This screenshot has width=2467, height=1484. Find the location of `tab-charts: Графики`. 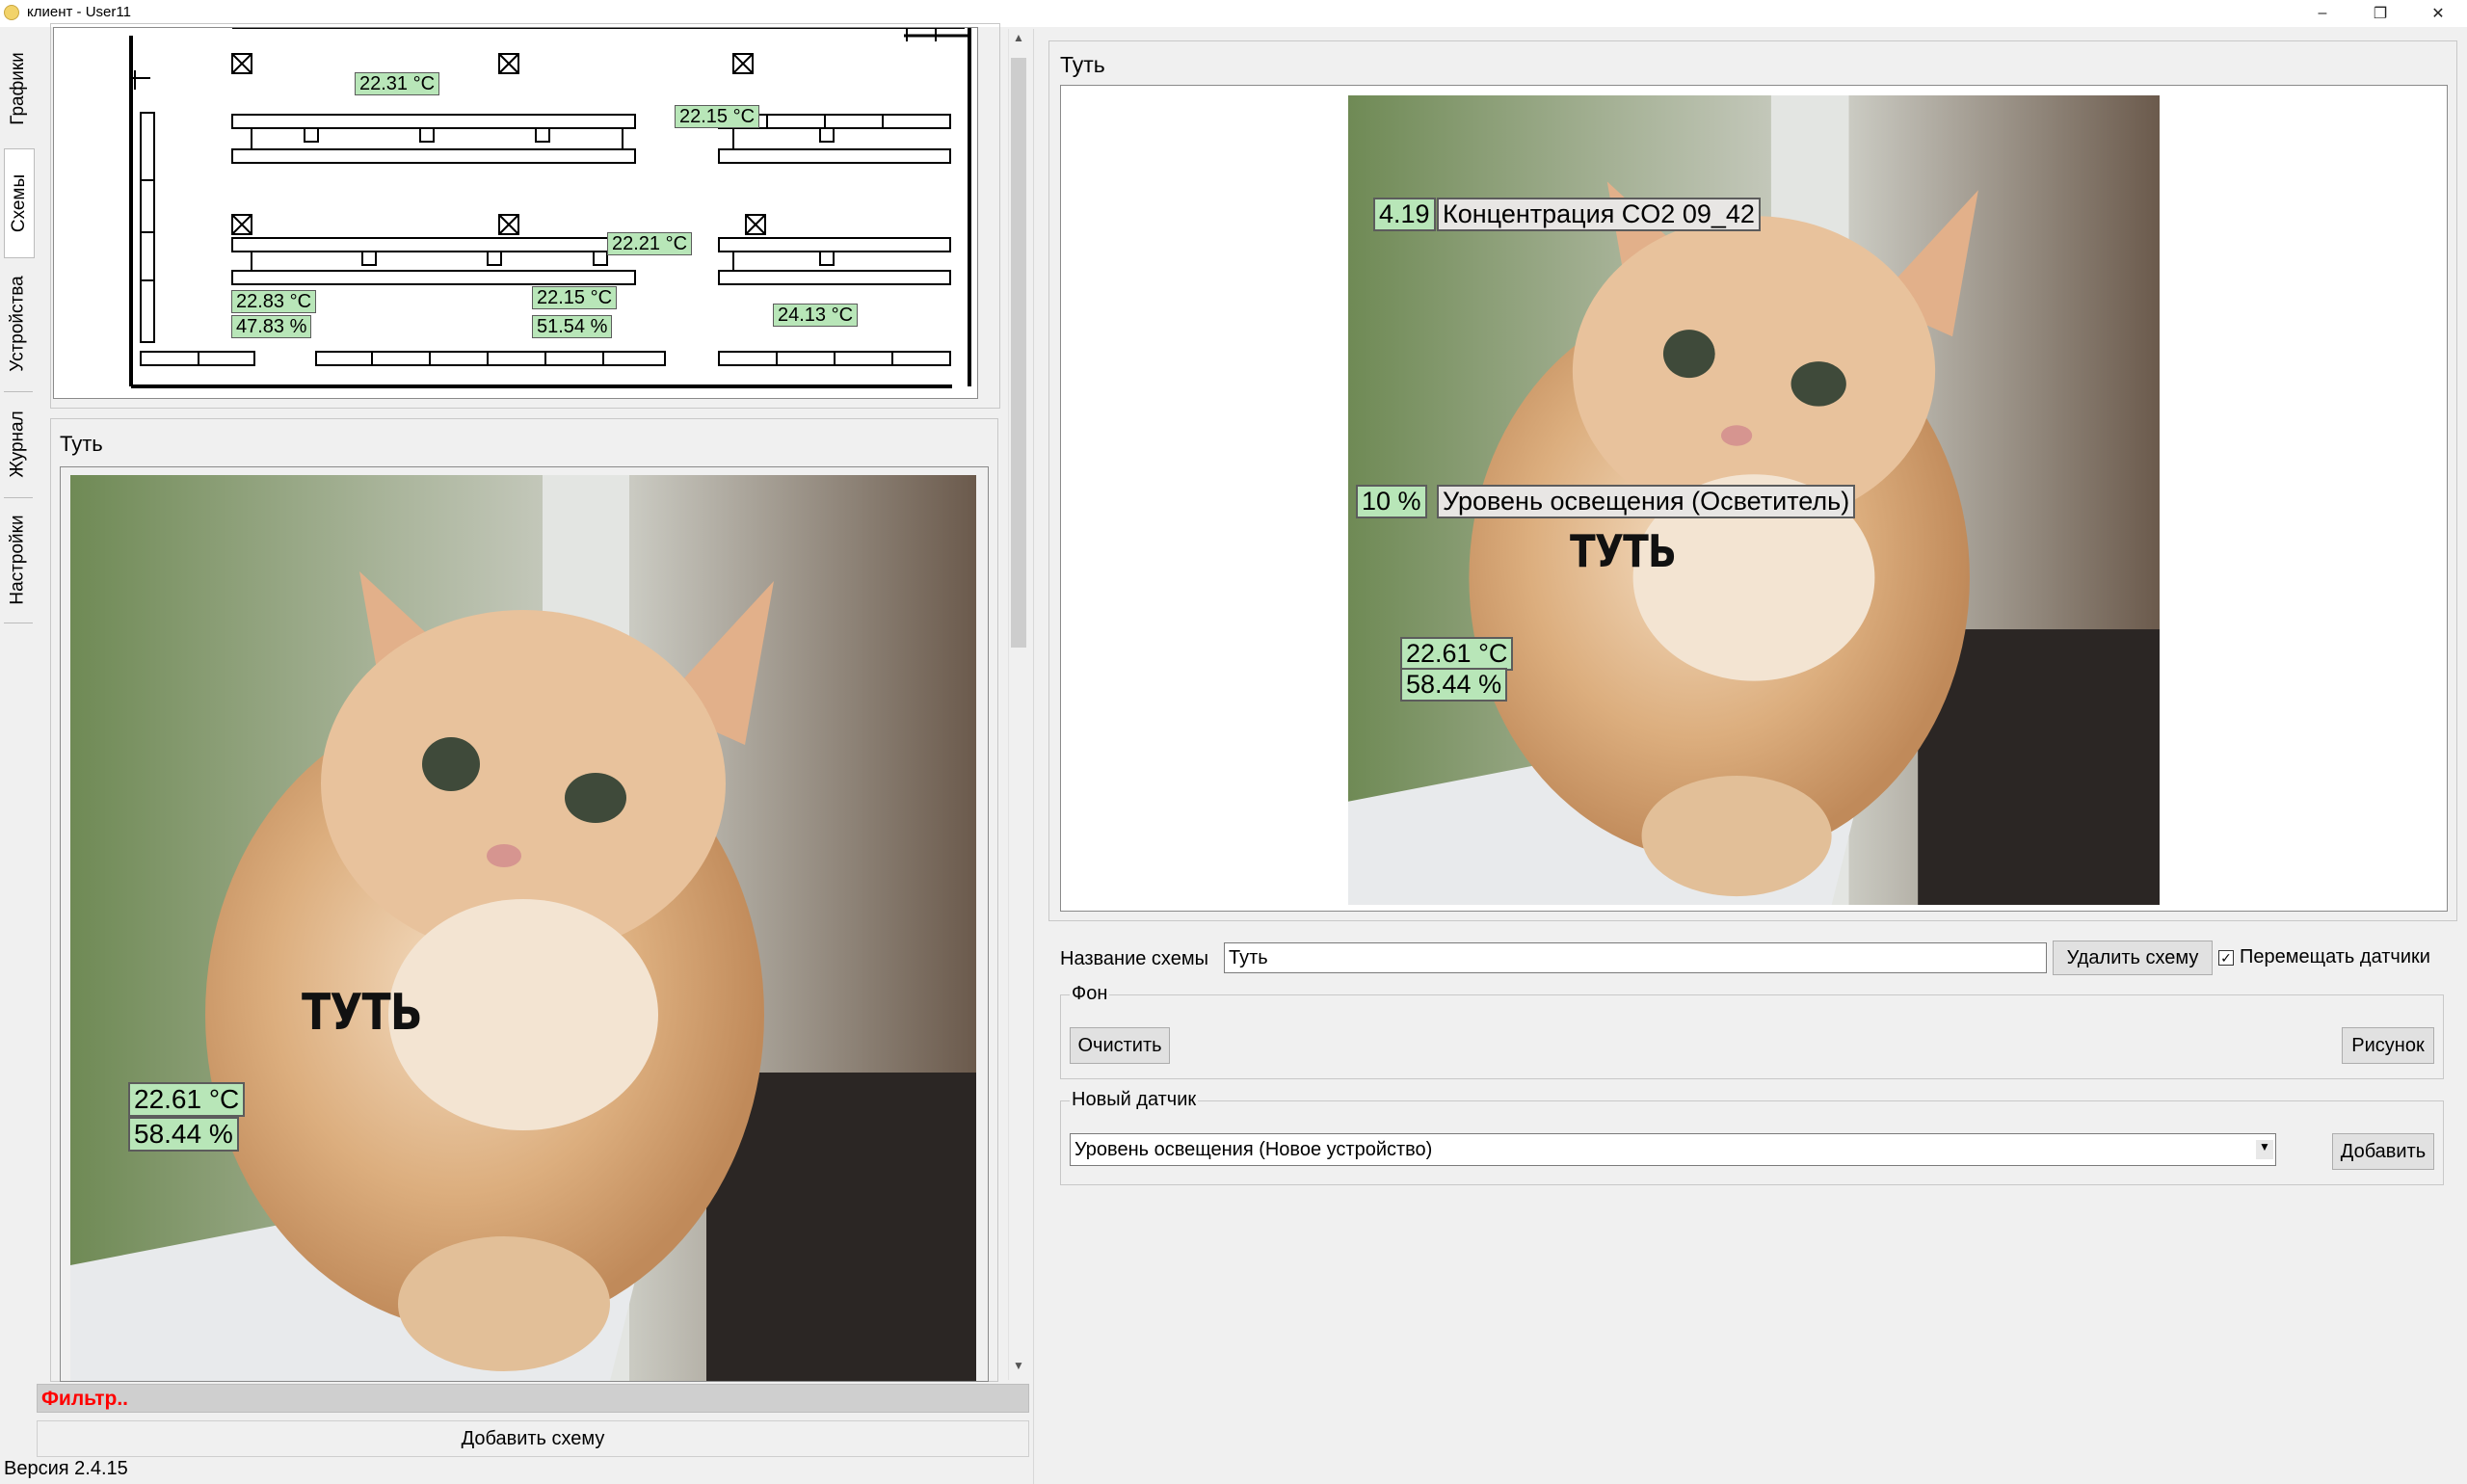

tab-charts: Графики is located at coordinates (18, 89).